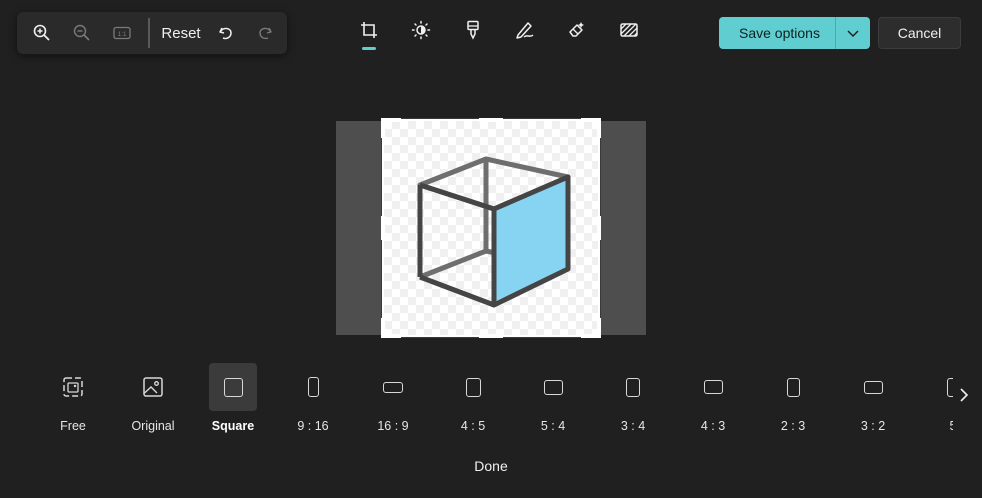 The image size is (982, 498). Describe the element at coordinates (873, 387) in the screenshot. I see `landscape-3-2-icon` at that location.